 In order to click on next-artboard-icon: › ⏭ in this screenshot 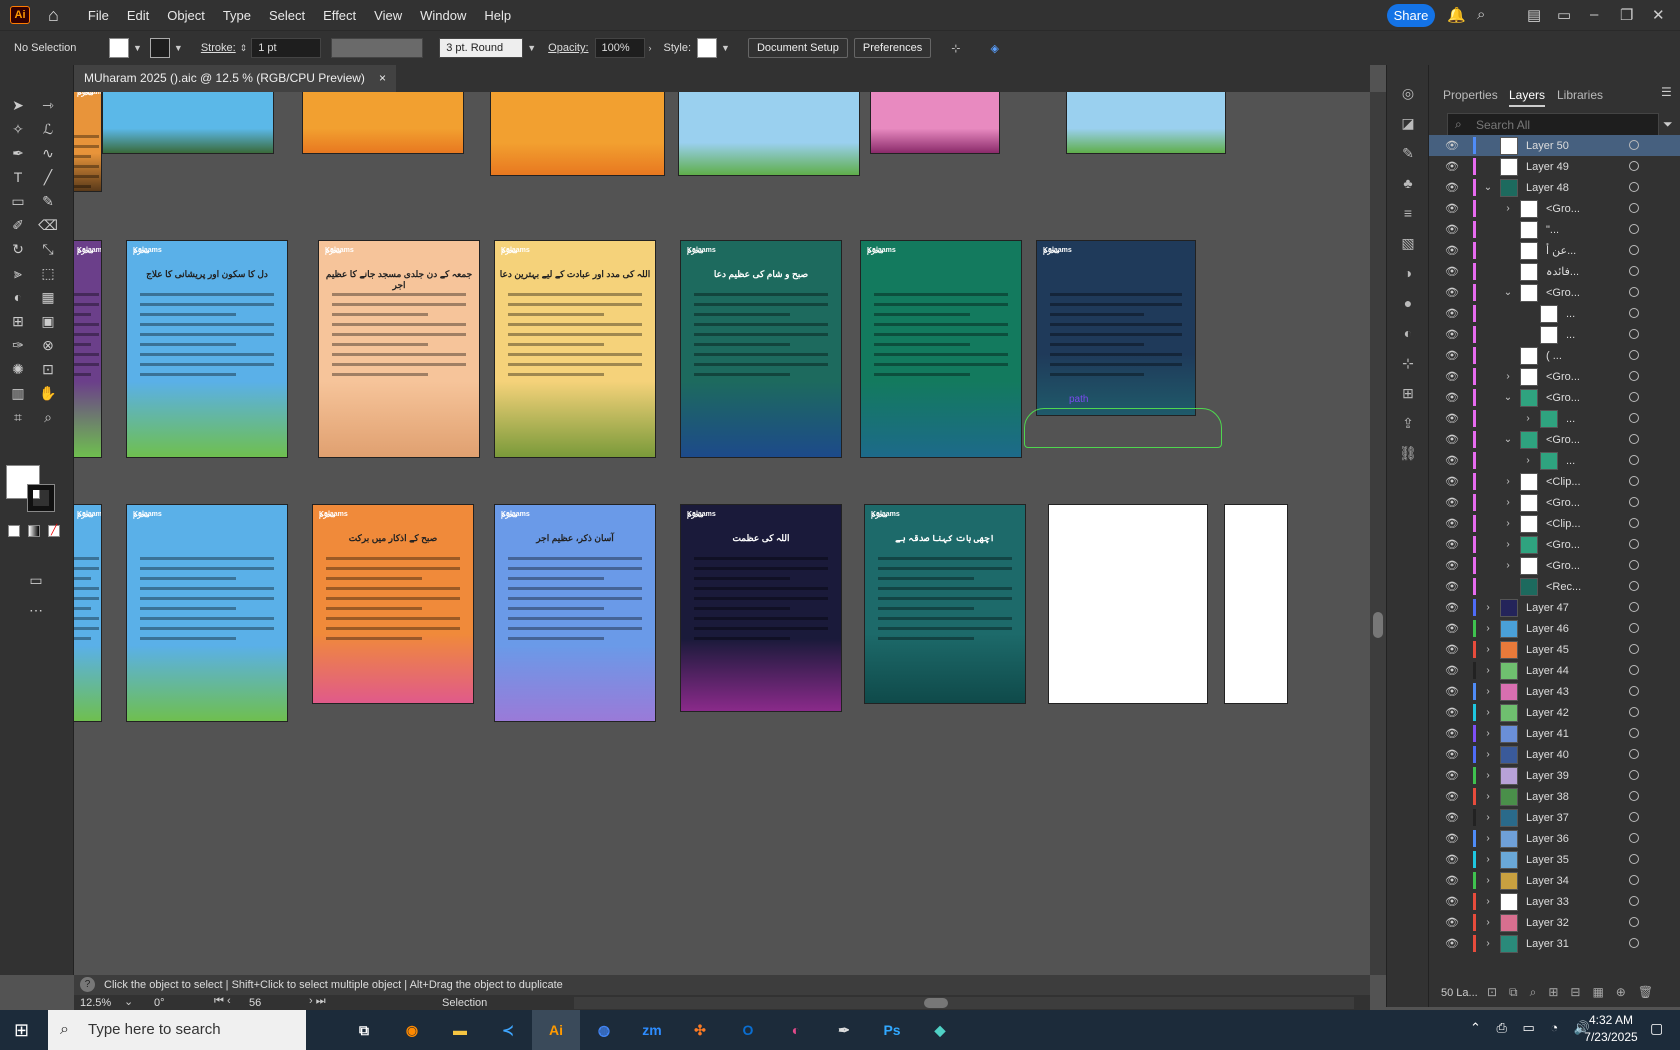, I will do `click(317, 1001)`.